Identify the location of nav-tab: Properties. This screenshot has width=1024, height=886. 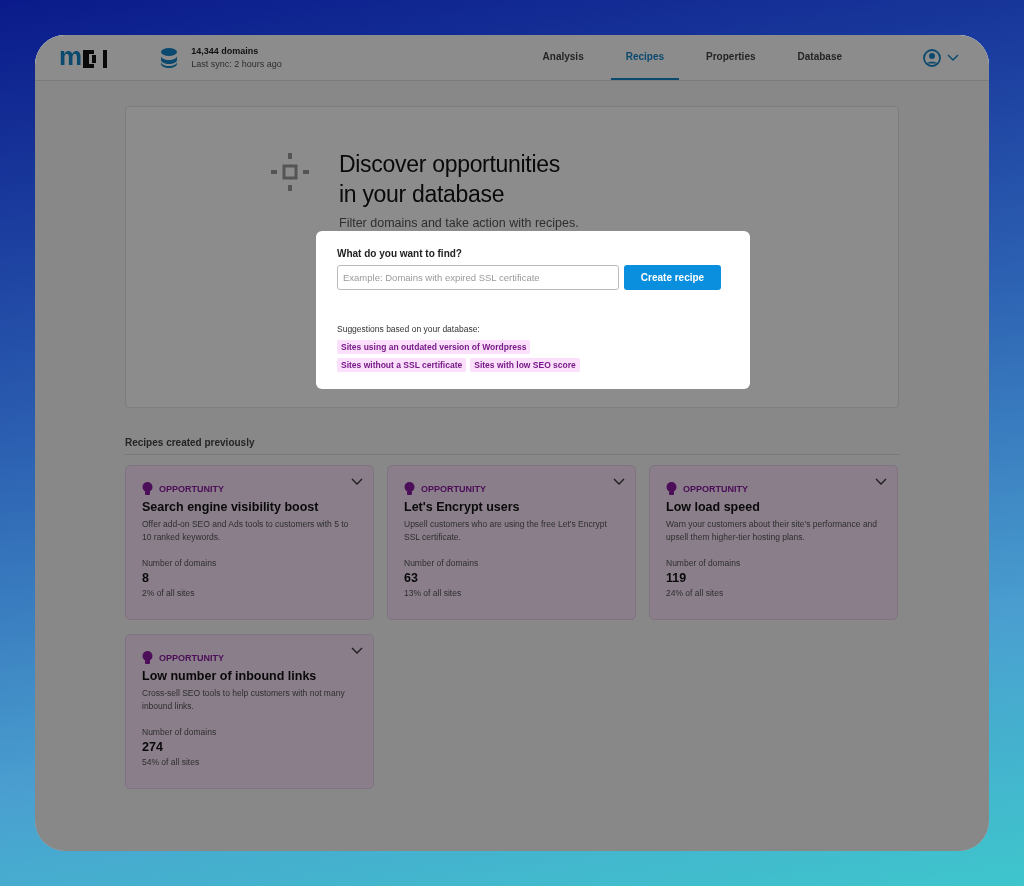
(731, 57).